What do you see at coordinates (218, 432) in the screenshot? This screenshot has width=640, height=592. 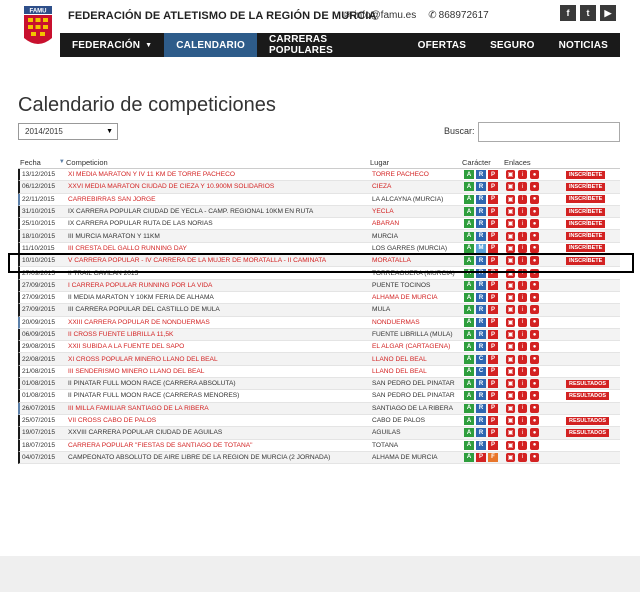 I see `row-competition-link: XXVIII CARRERA POPULAR CIUDAD DE ÁGUILAS` at bounding box center [218, 432].